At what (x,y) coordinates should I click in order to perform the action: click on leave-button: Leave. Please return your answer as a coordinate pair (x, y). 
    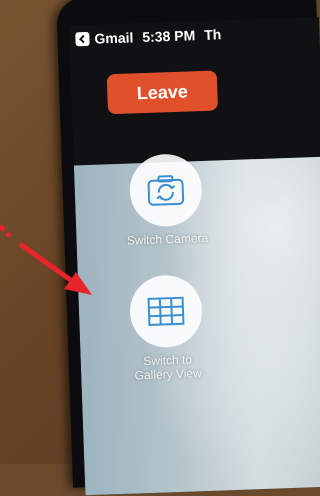
    Looking at the image, I should click on (162, 92).